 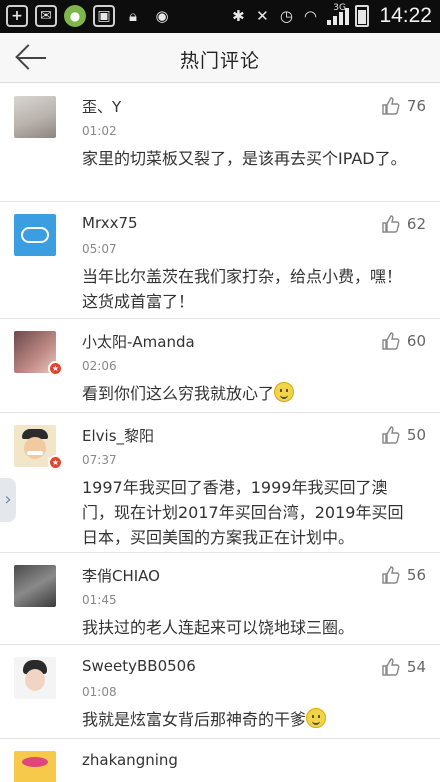 What do you see at coordinates (8, 500) in the screenshot?
I see `side-drawer-handle-chevron-icon: ›` at bounding box center [8, 500].